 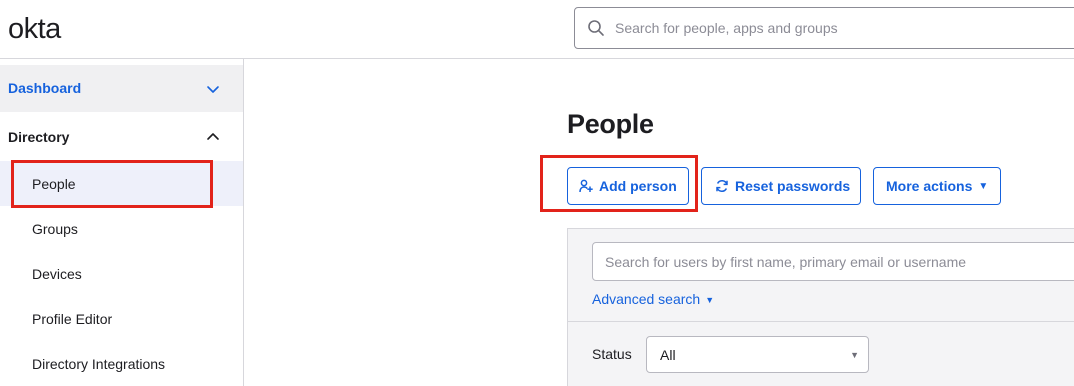 I want to click on divider, so click(x=820, y=321).